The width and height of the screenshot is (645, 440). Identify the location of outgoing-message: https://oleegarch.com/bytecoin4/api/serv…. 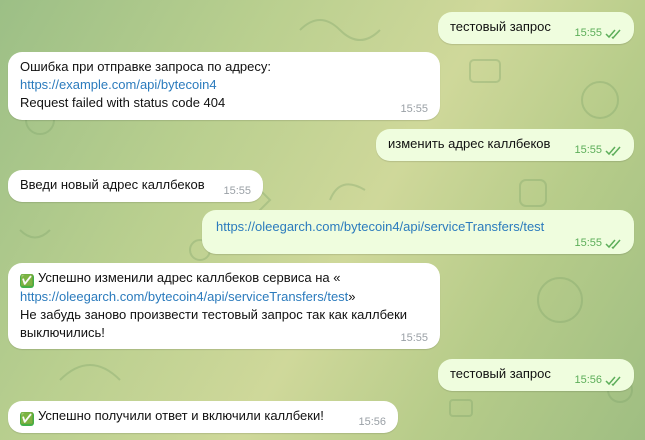
(418, 232).